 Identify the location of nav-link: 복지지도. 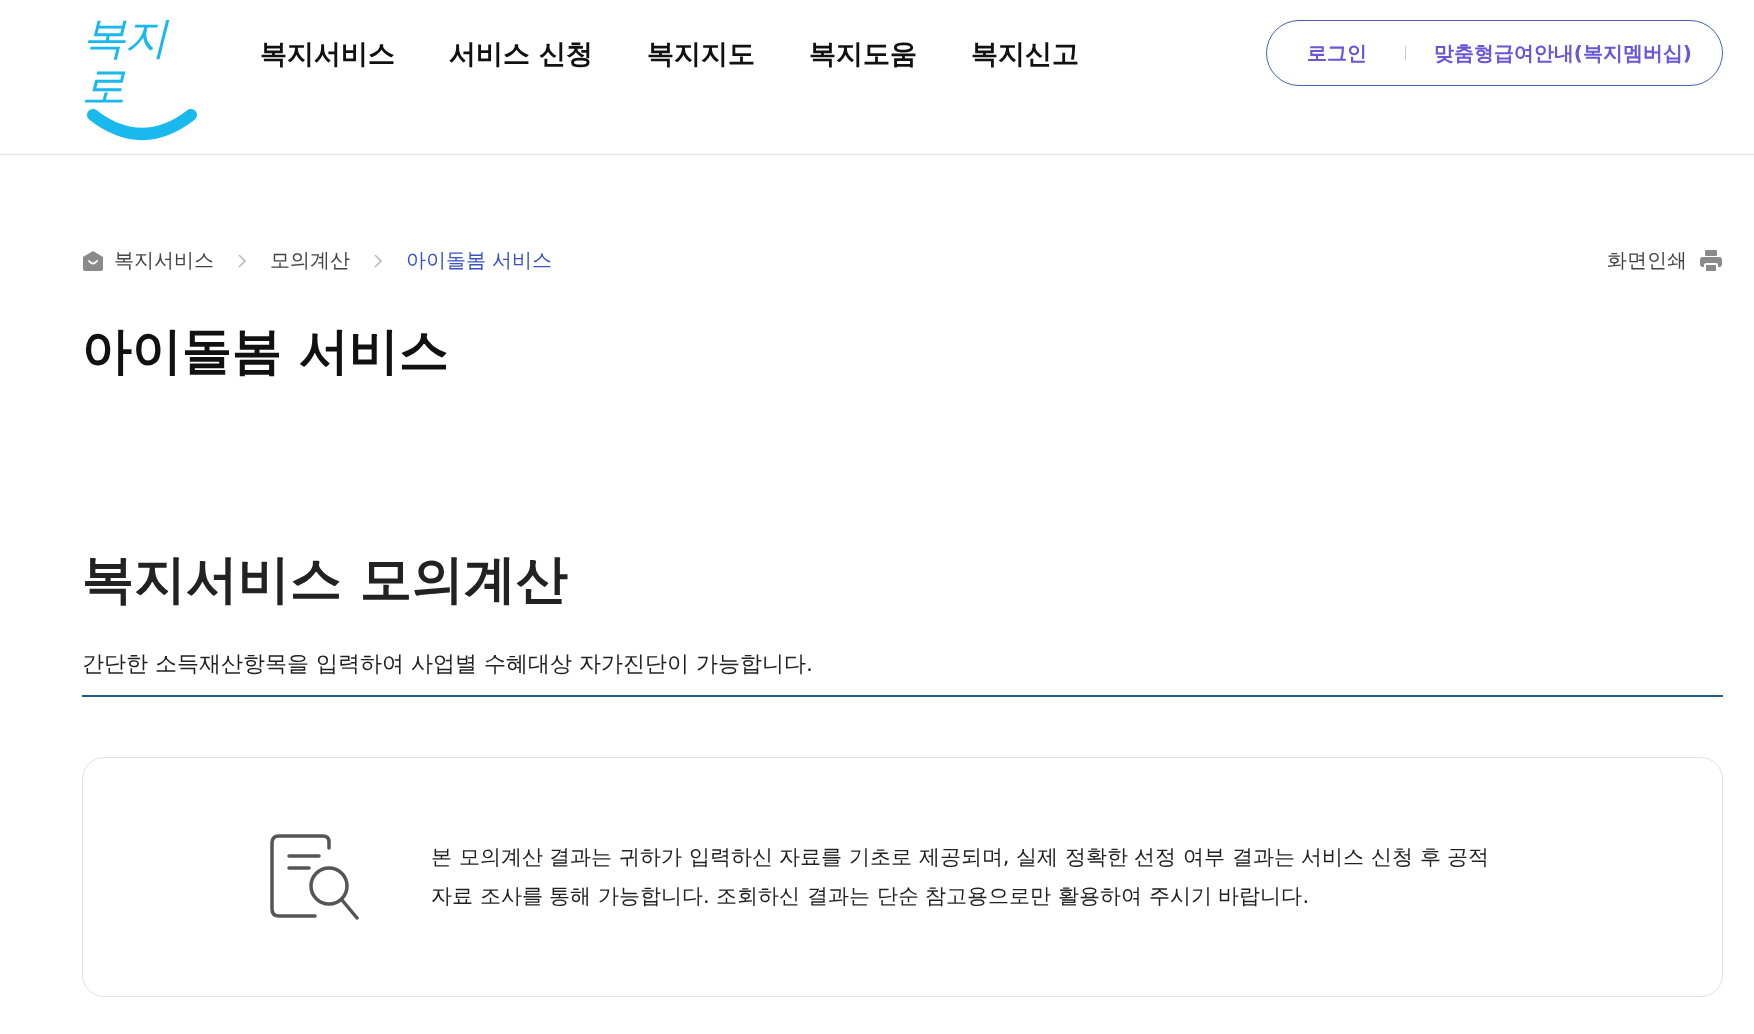
(701, 54).